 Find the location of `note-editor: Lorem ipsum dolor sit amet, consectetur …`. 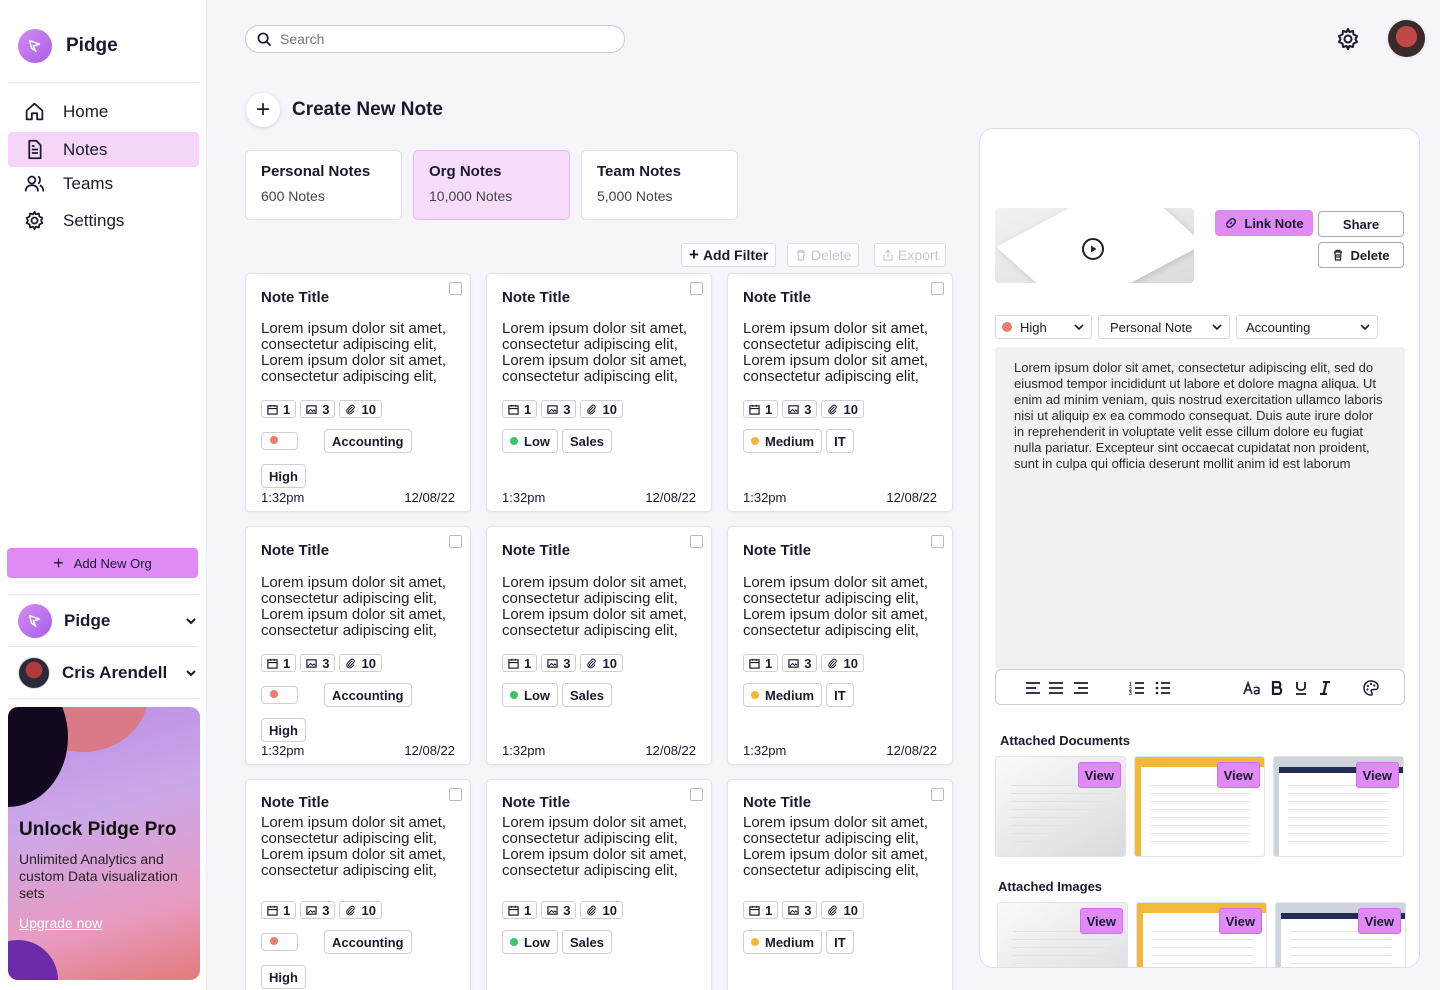

note-editor: Lorem ipsum dolor sit amet, consectetur … is located at coordinates (1200, 508).